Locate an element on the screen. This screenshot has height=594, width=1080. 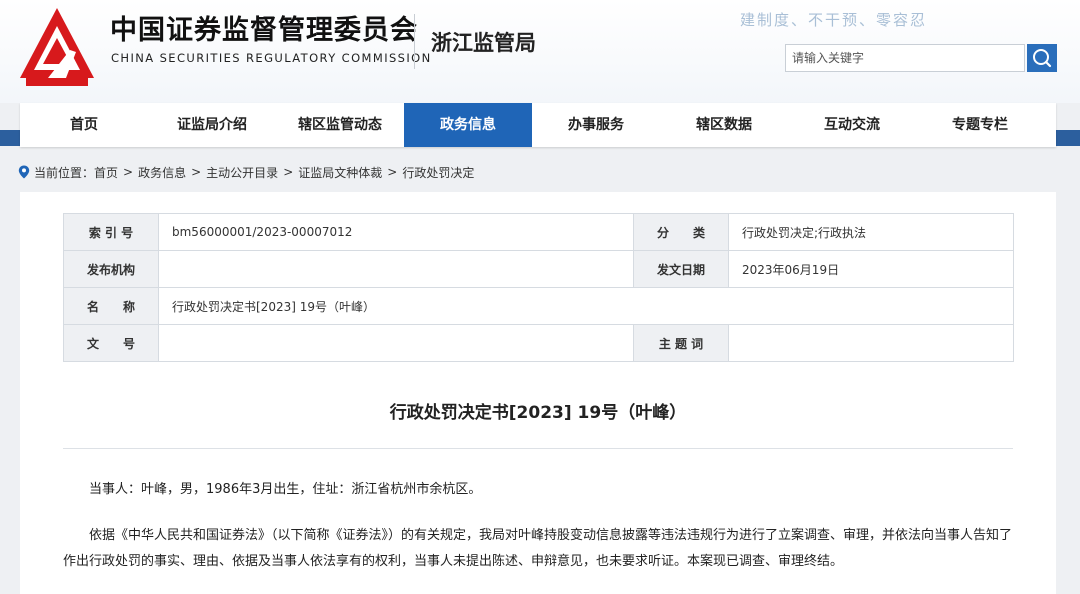
nav-item-services: 办事服务 is located at coordinates (596, 125).